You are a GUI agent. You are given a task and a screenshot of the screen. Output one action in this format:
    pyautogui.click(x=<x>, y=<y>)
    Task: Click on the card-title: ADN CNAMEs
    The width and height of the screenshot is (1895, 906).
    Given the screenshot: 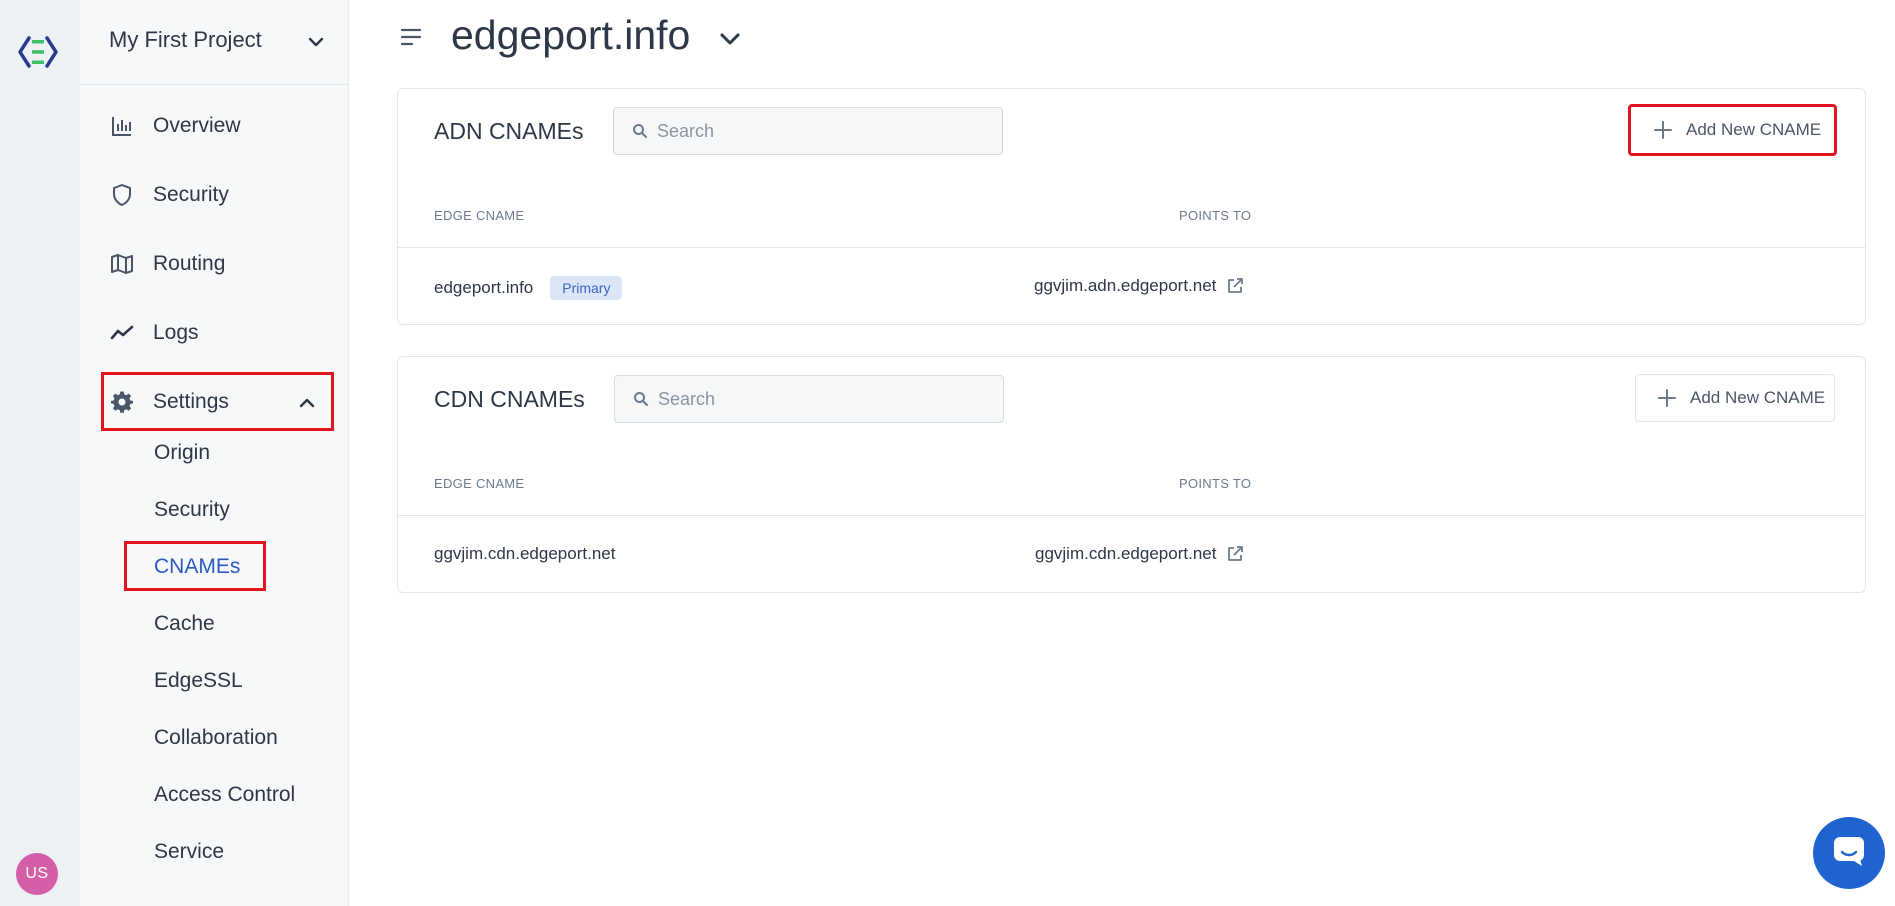 What is the action you would take?
    pyautogui.click(x=509, y=131)
    